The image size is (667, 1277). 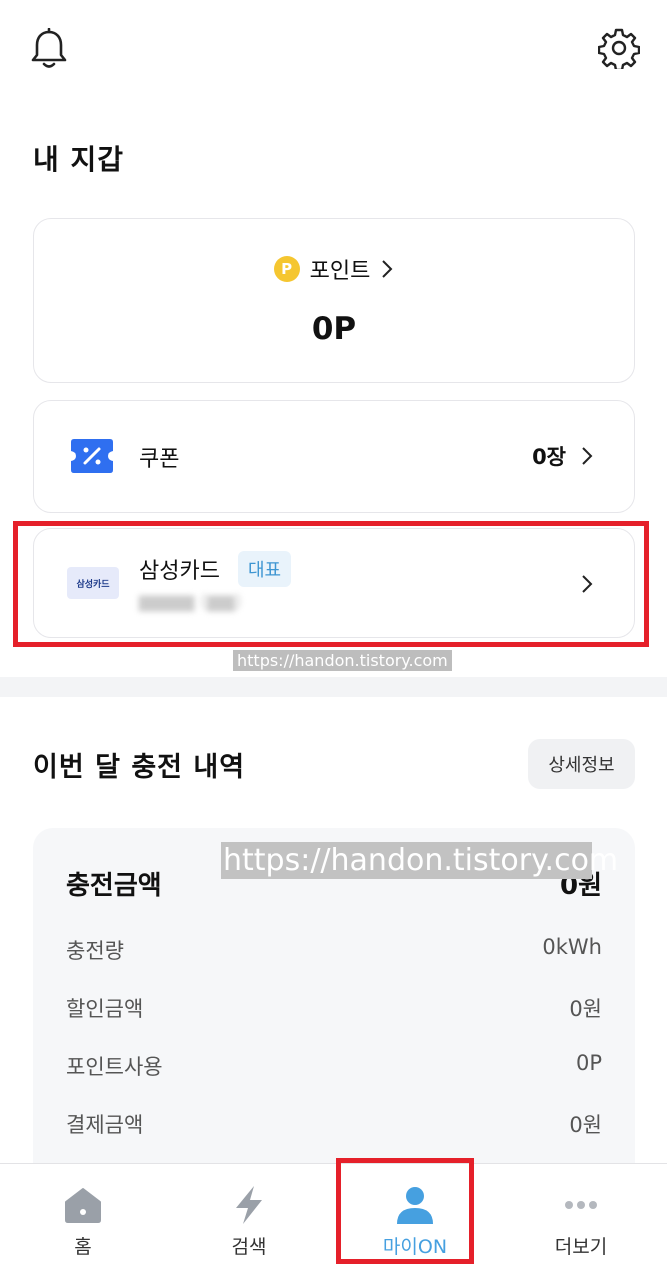 What do you see at coordinates (333, 50) in the screenshot?
I see `top-bar` at bounding box center [333, 50].